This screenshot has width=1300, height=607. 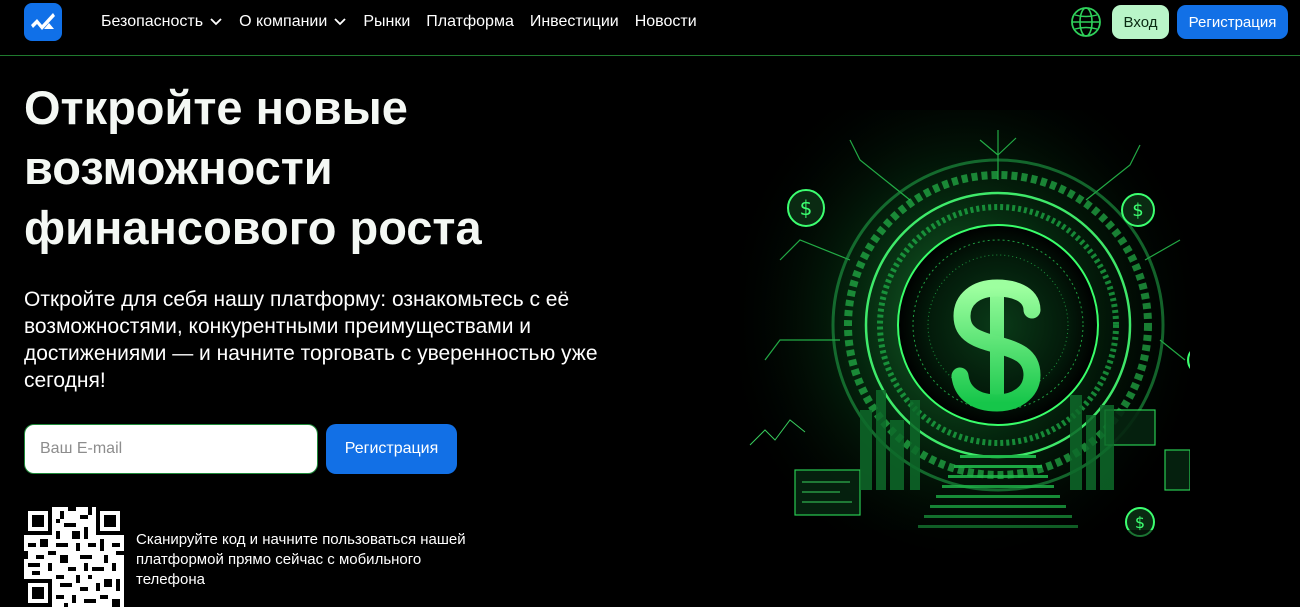 I want to click on nav-item-markets: Рынки, so click(x=386, y=22).